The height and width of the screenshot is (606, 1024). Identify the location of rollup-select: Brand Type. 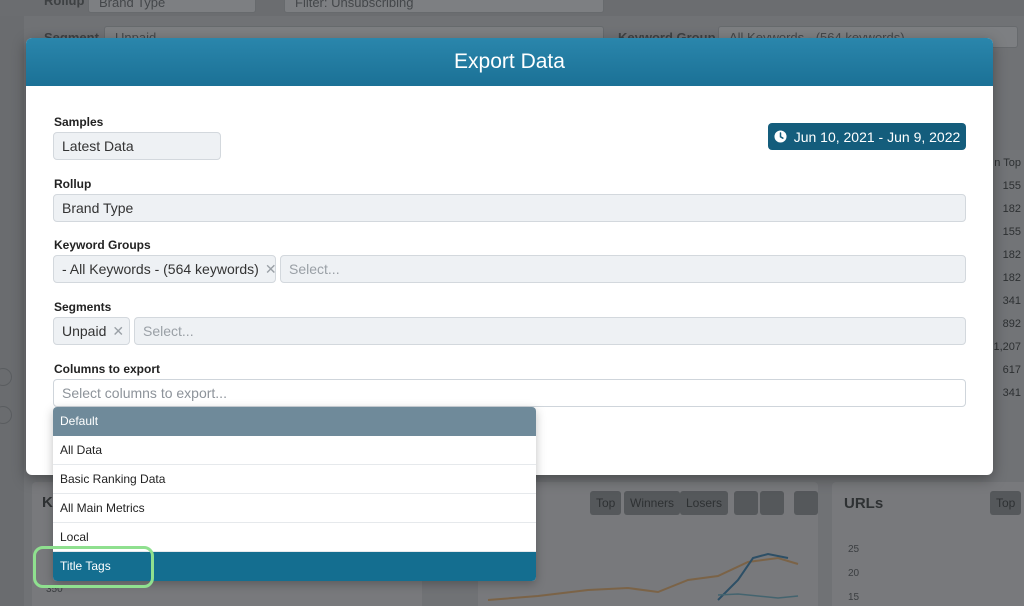
(509, 208).